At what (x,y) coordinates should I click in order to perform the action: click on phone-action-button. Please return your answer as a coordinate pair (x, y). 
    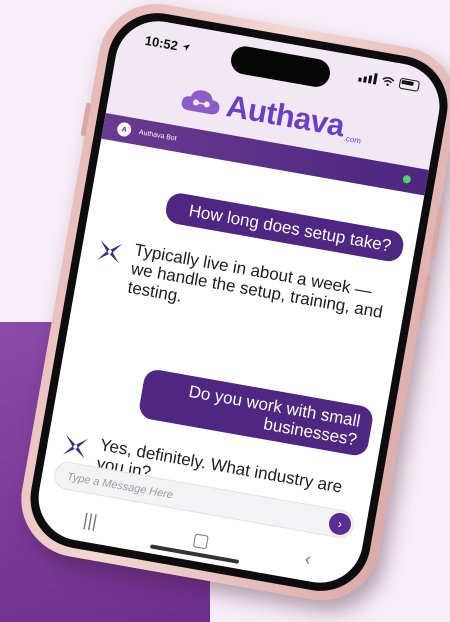
    Looking at the image, I should click on (86, 119).